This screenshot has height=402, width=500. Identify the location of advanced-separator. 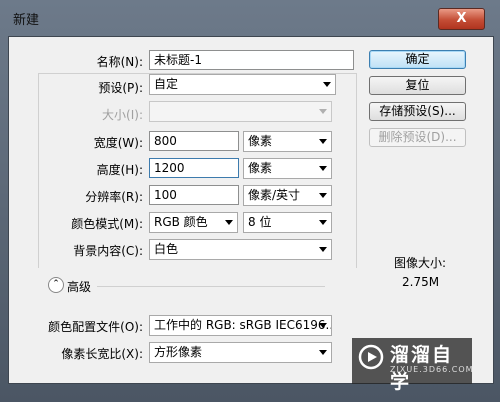
(211, 286).